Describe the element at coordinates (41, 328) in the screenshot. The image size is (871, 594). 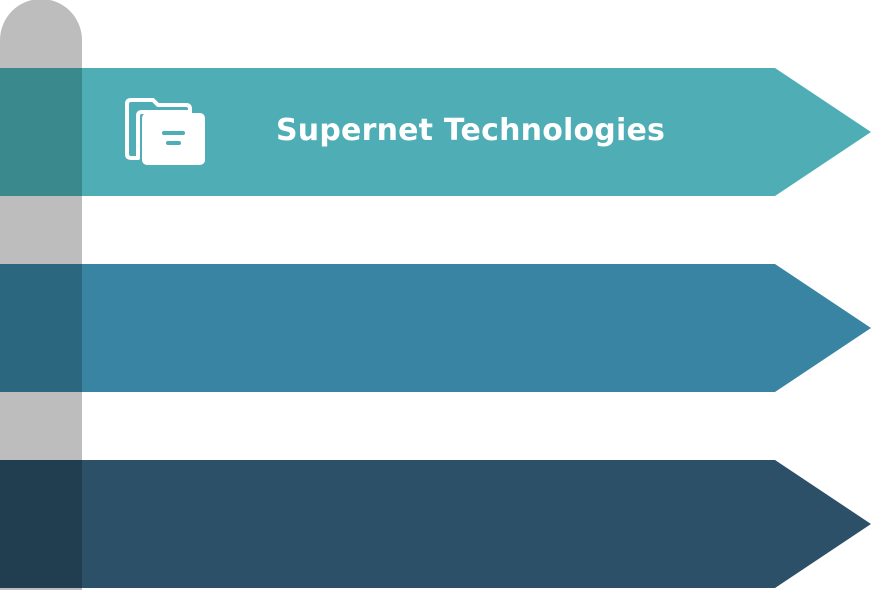
I see `banner-2-pole-overlap` at that location.